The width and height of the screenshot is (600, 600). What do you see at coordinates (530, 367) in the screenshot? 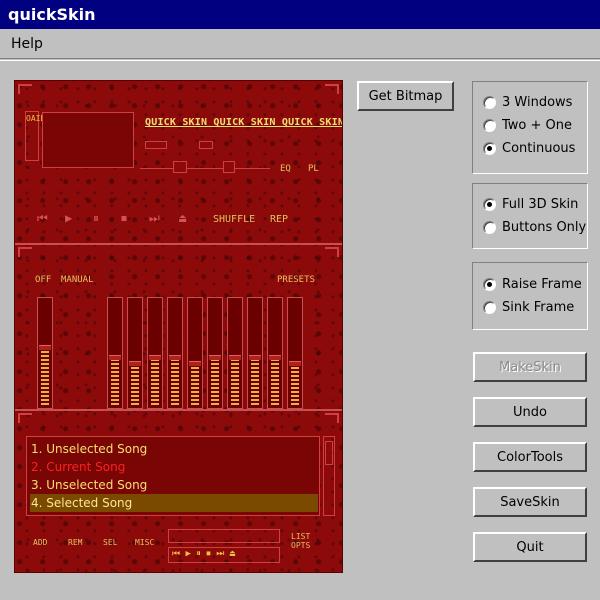
I see `make-skin-button: MakeSkin` at bounding box center [530, 367].